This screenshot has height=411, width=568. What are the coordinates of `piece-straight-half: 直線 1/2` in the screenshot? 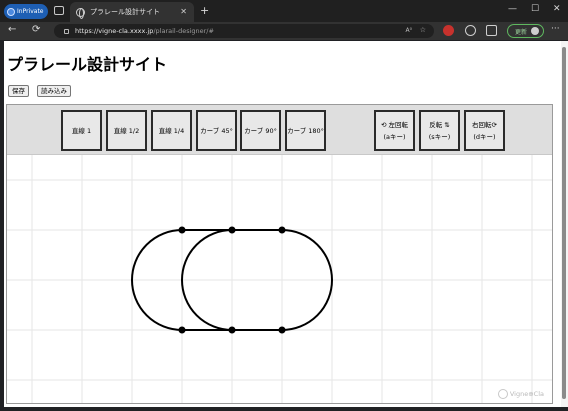 It's located at (126, 130).